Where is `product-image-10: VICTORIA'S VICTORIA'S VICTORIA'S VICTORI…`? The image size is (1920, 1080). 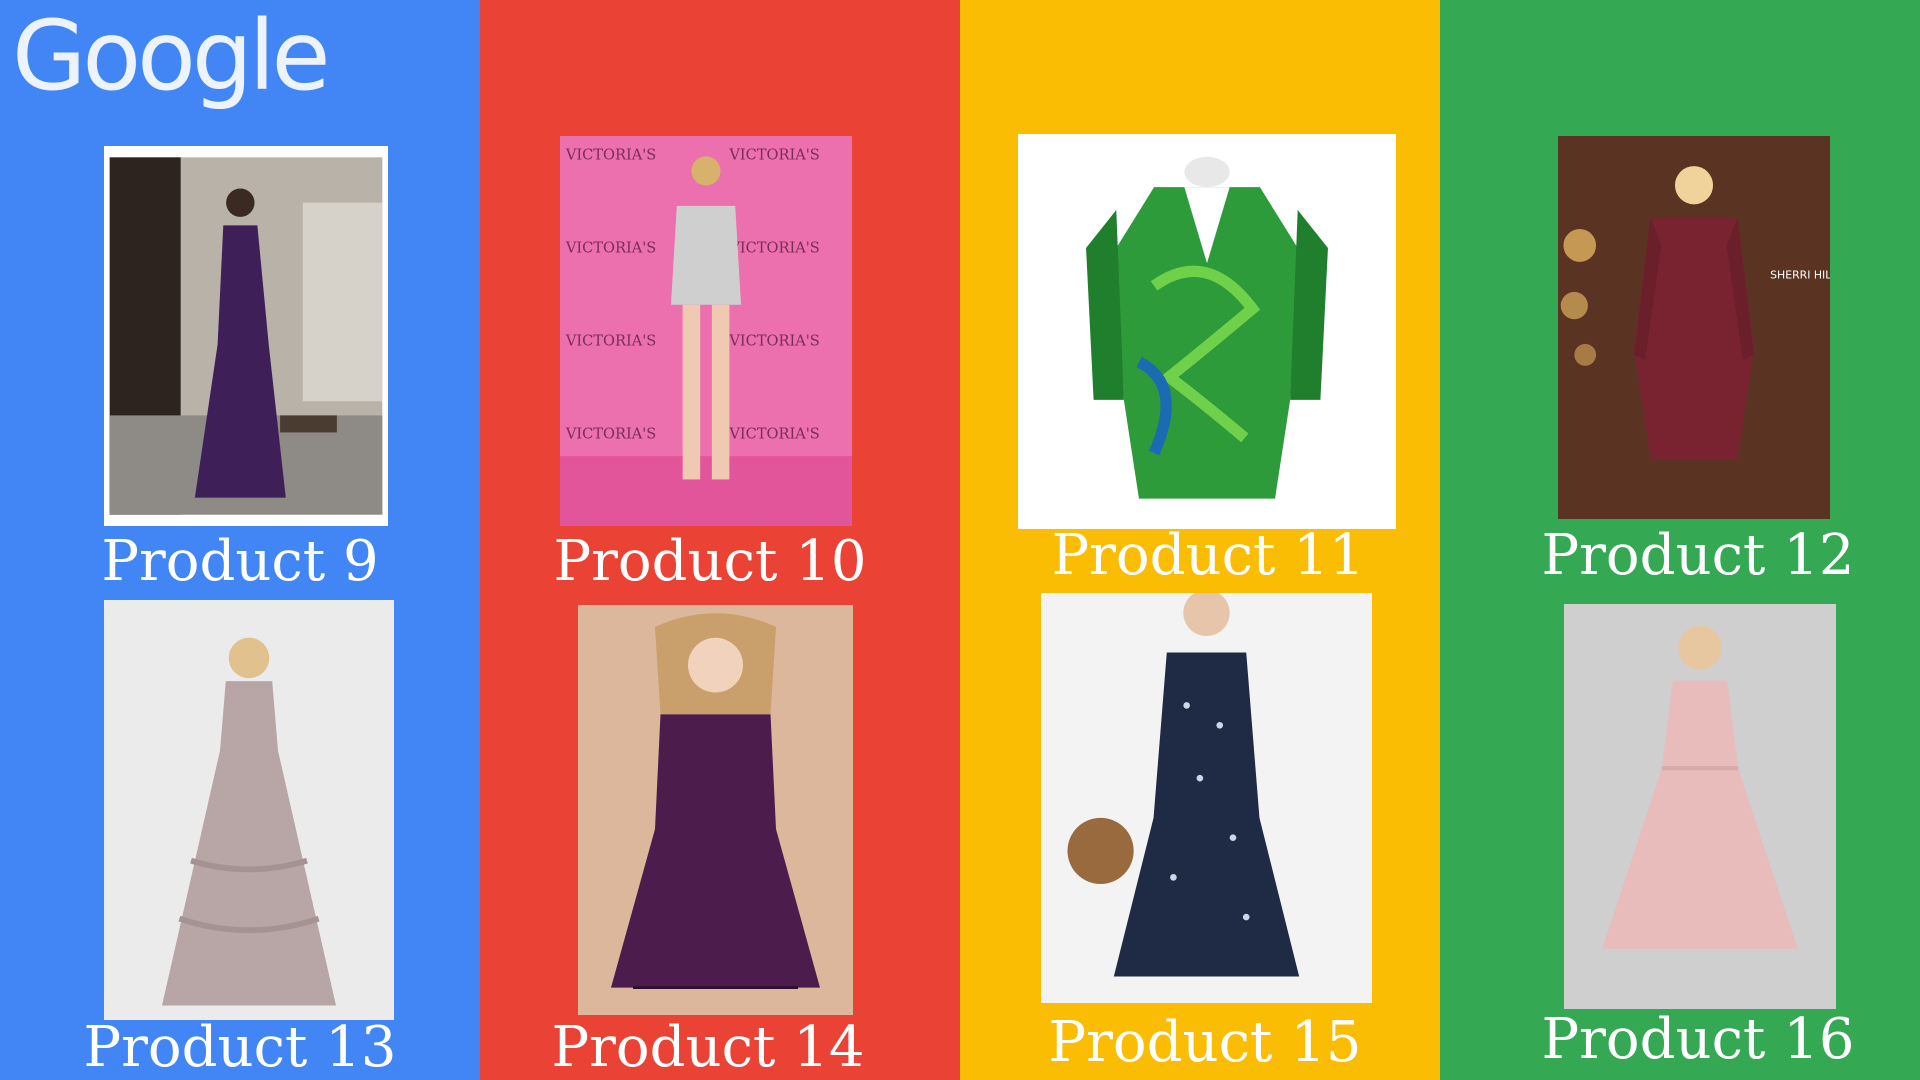 product-image-10: VICTORIA'S VICTORIA'S VICTORIA'S VICTORI… is located at coordinates (706, 331).